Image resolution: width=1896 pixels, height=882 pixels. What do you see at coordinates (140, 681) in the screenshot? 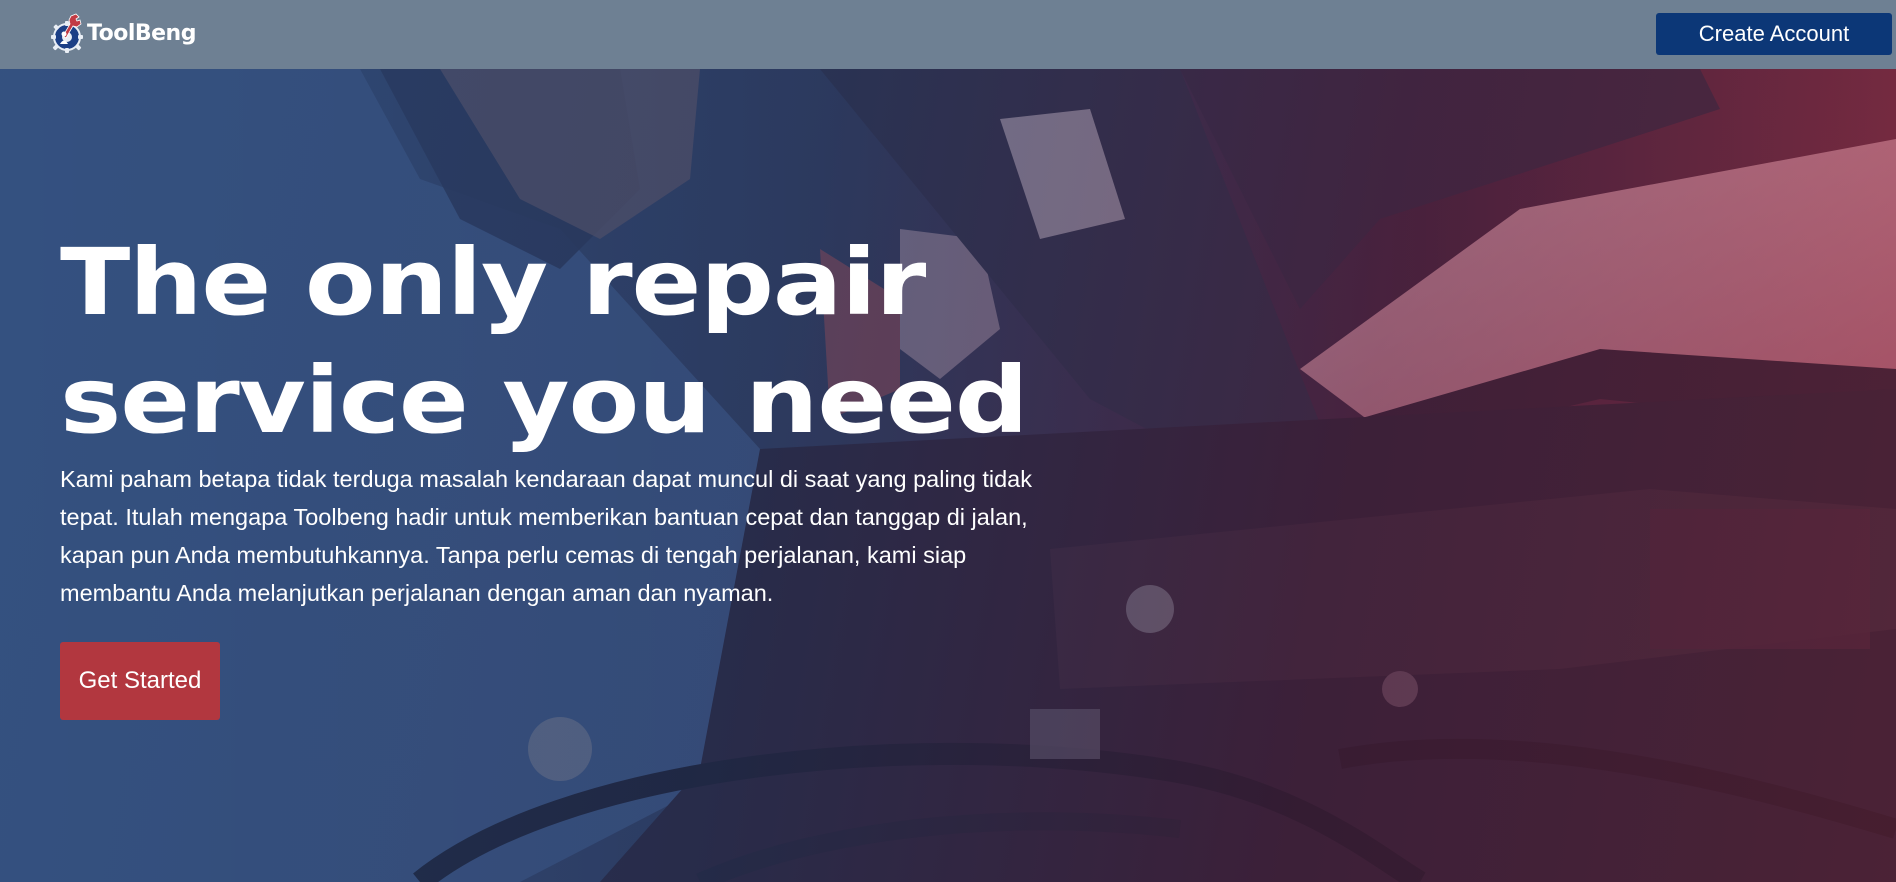
I see `get-started-button: Get Started` at bounding box center [140, 681].